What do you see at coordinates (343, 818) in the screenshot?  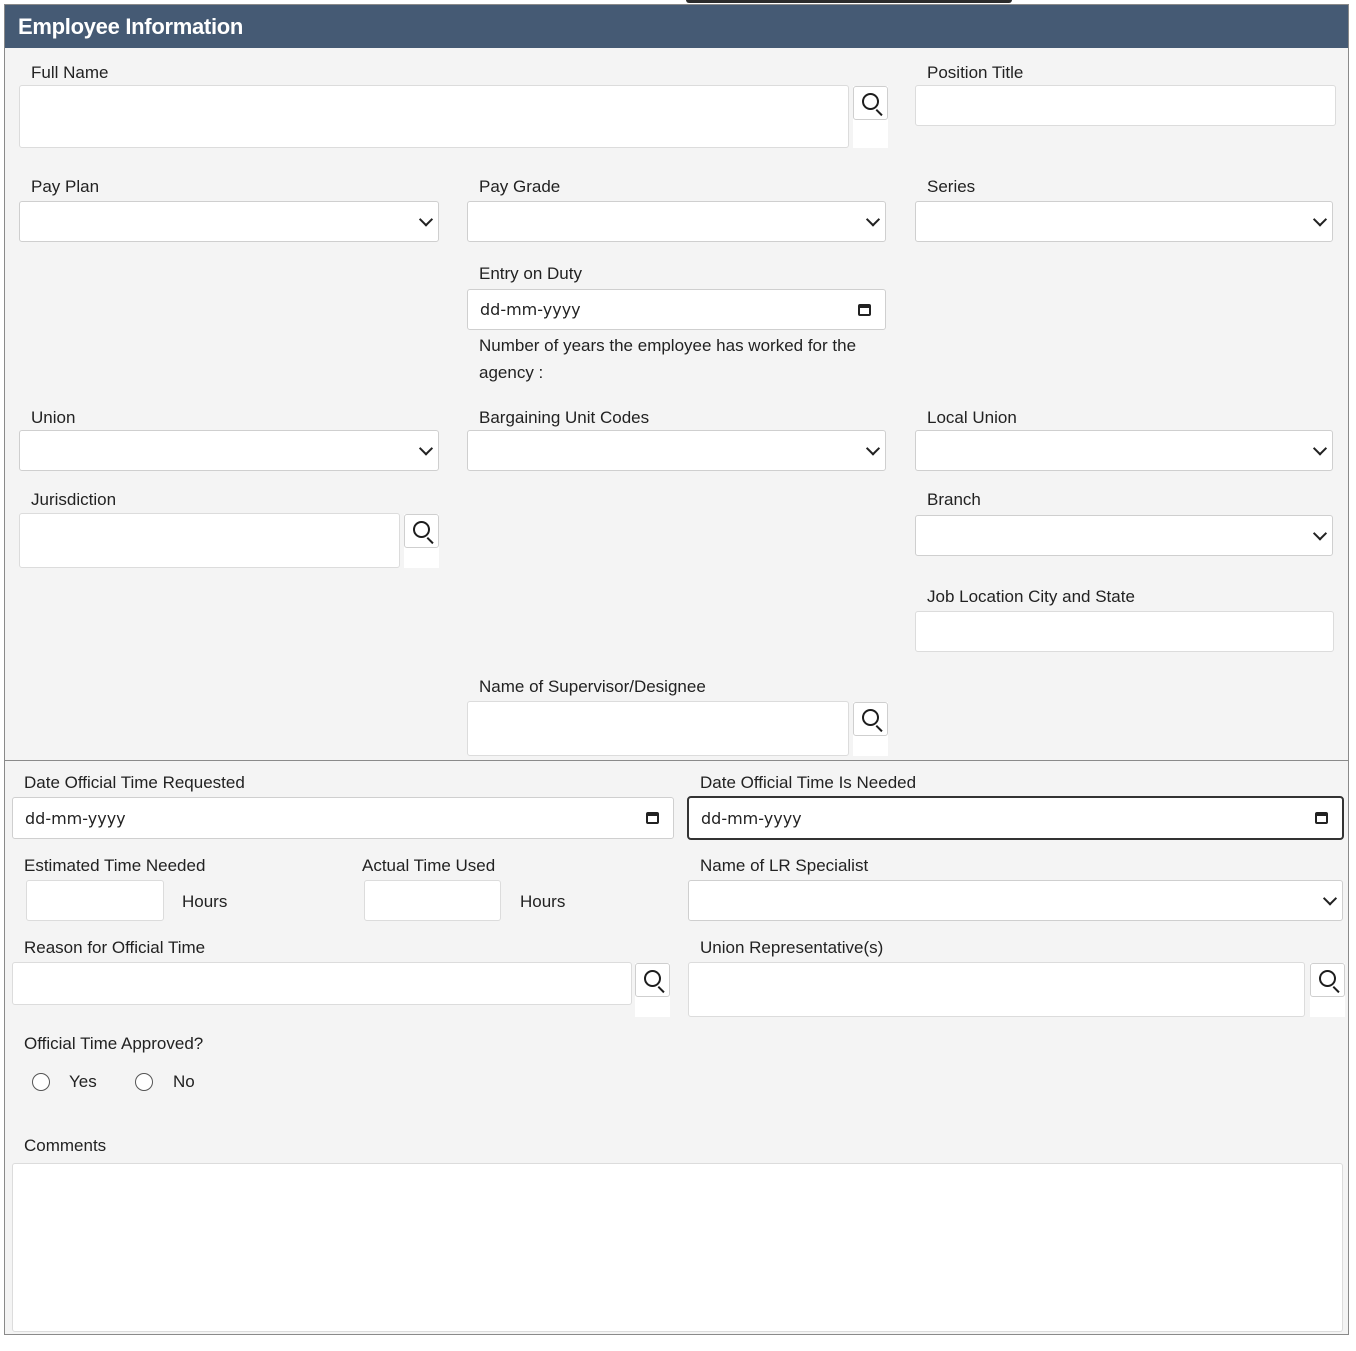 I see `date-requested-input: dd-mm-yyyy` at bounding box center [343, 818].